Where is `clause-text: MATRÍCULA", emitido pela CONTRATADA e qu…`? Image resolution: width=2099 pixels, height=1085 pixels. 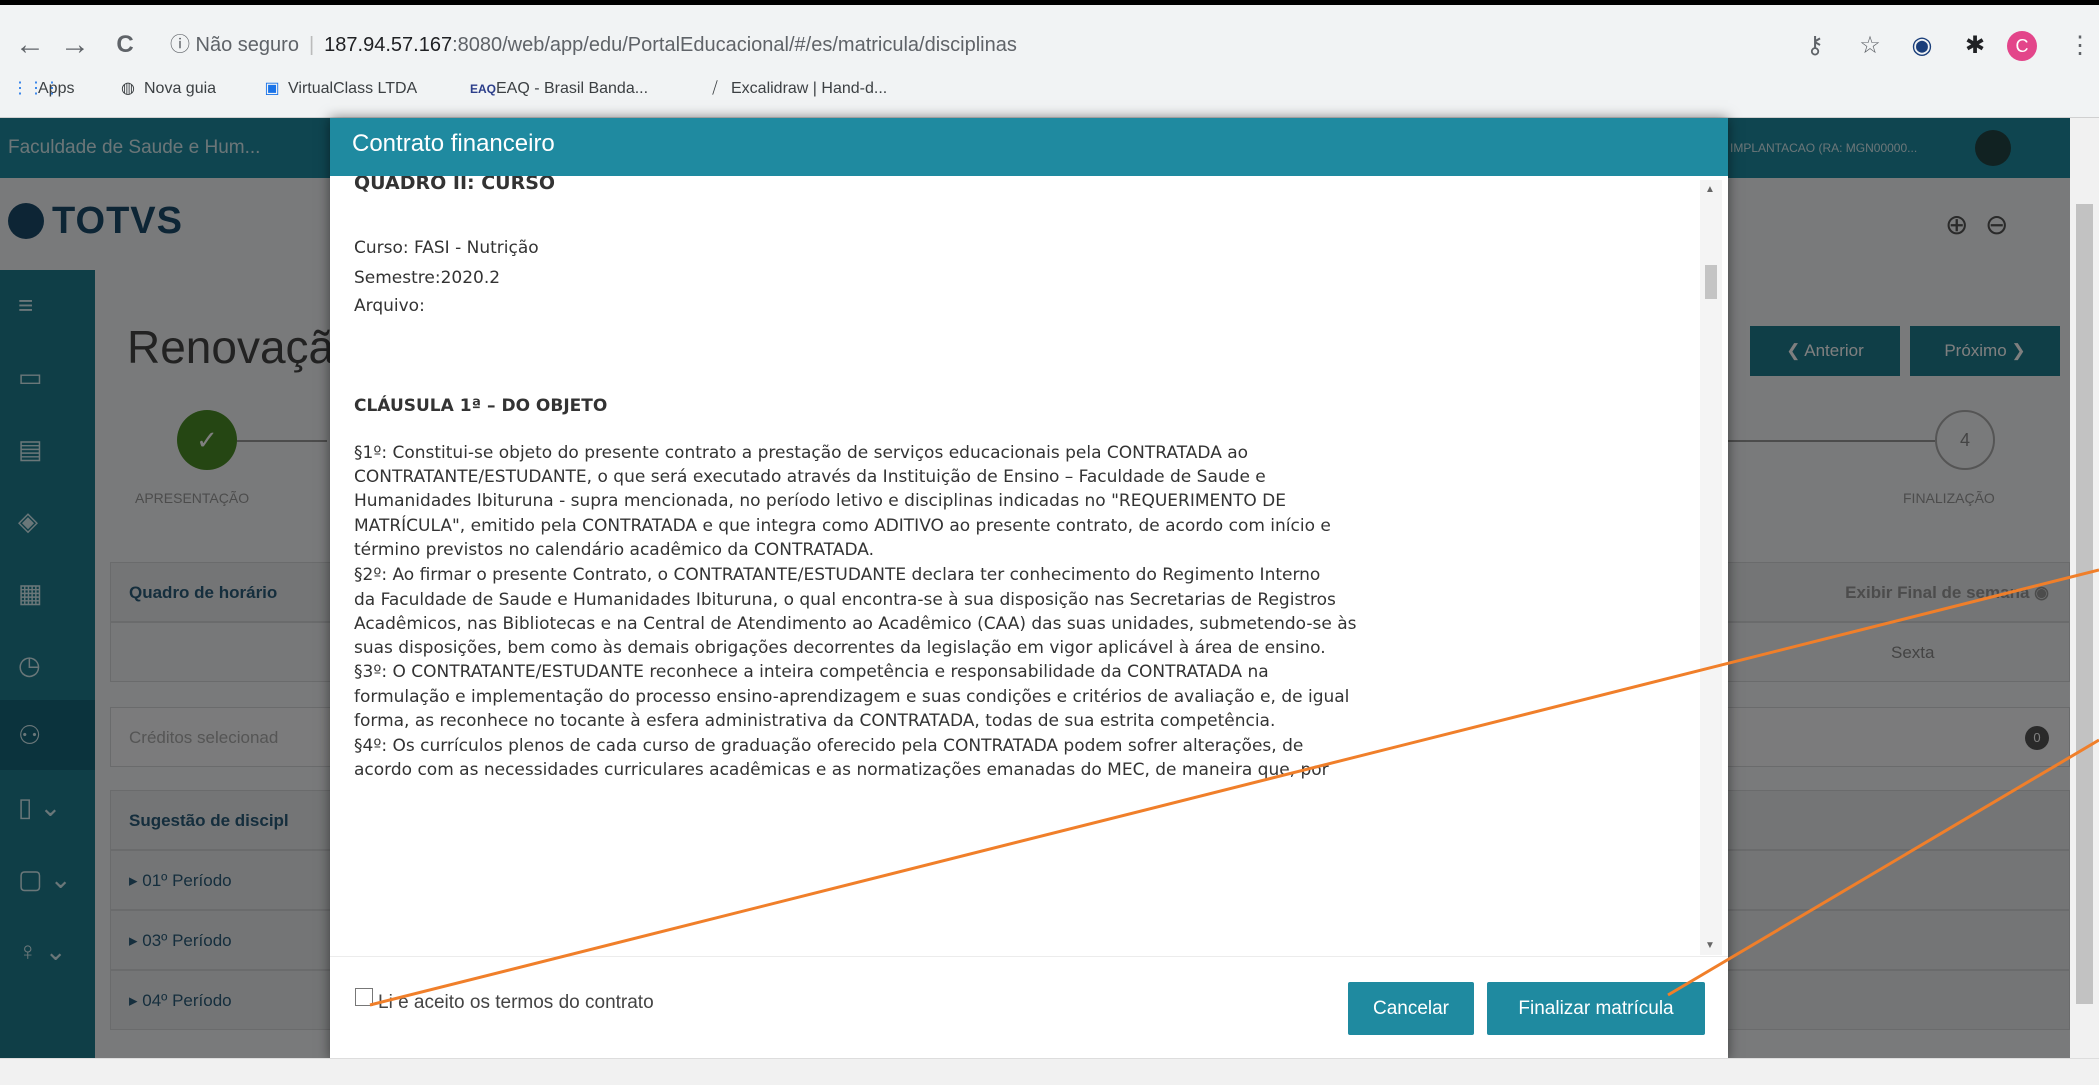 clause-text: MATRÍCULA", emitido pela CONTRATADA e qu… is located at coordinates (842, 526).